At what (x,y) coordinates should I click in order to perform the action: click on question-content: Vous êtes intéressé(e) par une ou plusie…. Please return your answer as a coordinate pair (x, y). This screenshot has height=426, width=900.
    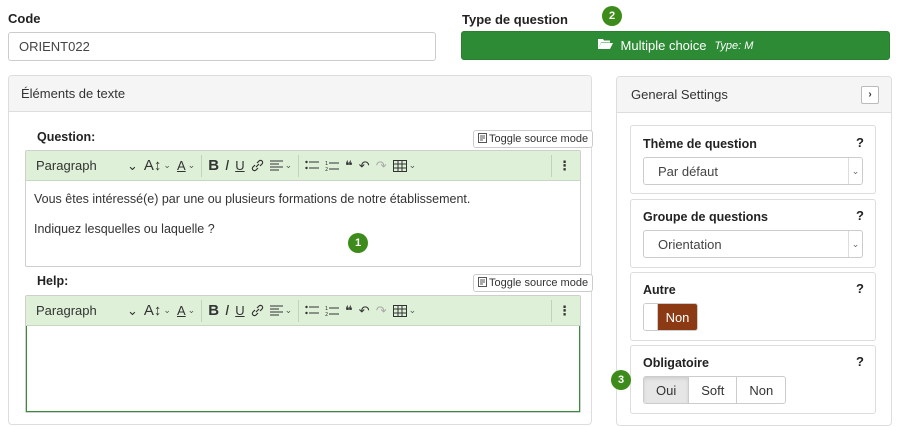
    Looking at the image, I should click on (303, 221).